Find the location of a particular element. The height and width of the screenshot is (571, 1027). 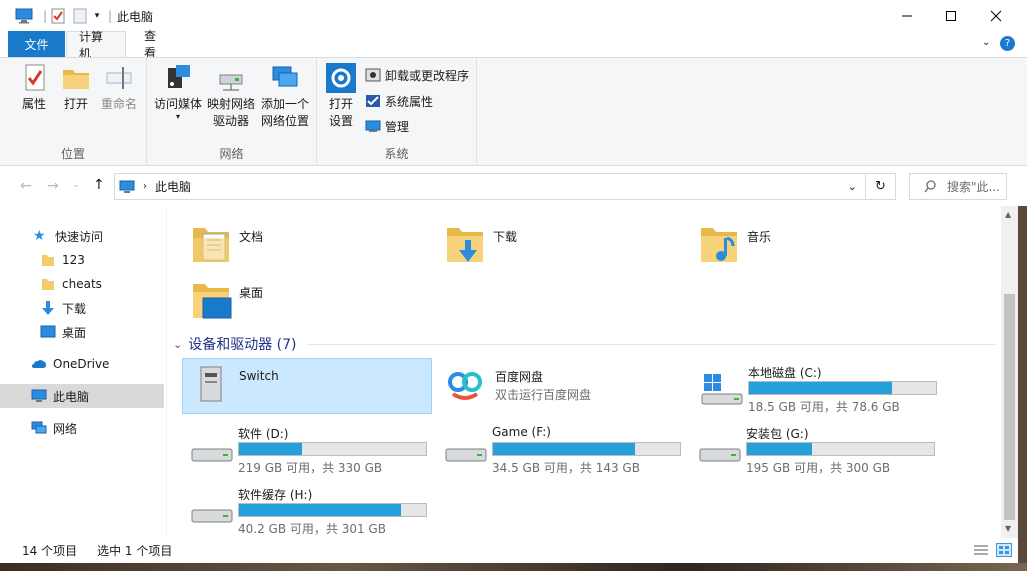

manage-button: 管理 is located at coordinates (387, 126).